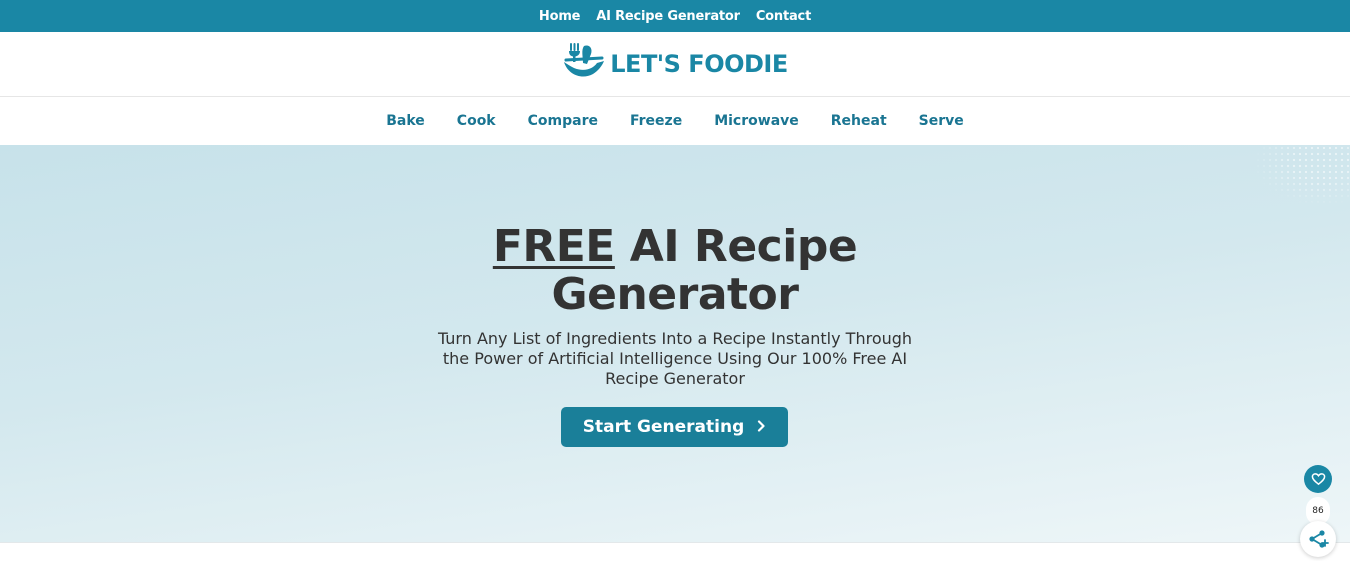 The width and height of the screenshot is (1350, 561). I want to click on category-nav-bake: Bake, so click(405, 121).